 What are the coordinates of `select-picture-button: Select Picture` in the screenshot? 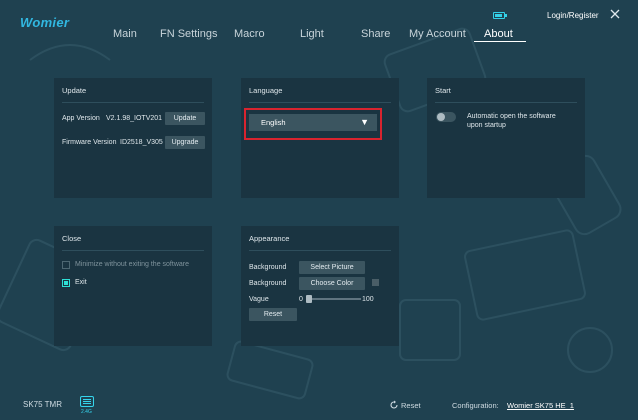 It's located at (332, 267).